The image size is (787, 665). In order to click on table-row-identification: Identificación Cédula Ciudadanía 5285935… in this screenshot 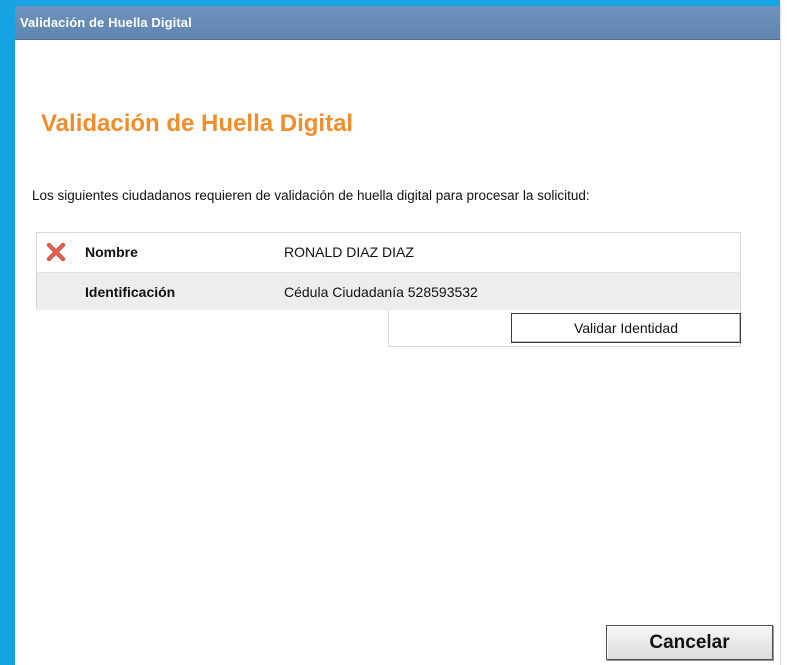, I will do `click(388, 291)`.